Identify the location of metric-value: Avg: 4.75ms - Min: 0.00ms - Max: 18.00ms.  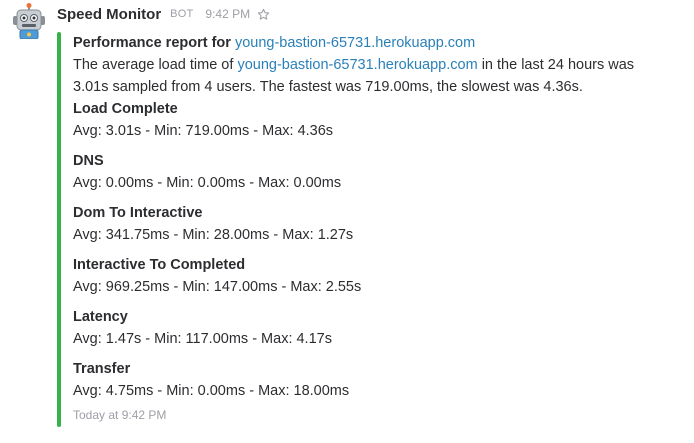
(211, 391).